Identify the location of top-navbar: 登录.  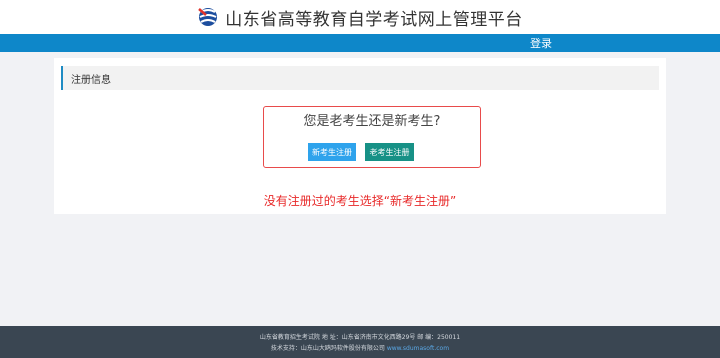
(360, 43).